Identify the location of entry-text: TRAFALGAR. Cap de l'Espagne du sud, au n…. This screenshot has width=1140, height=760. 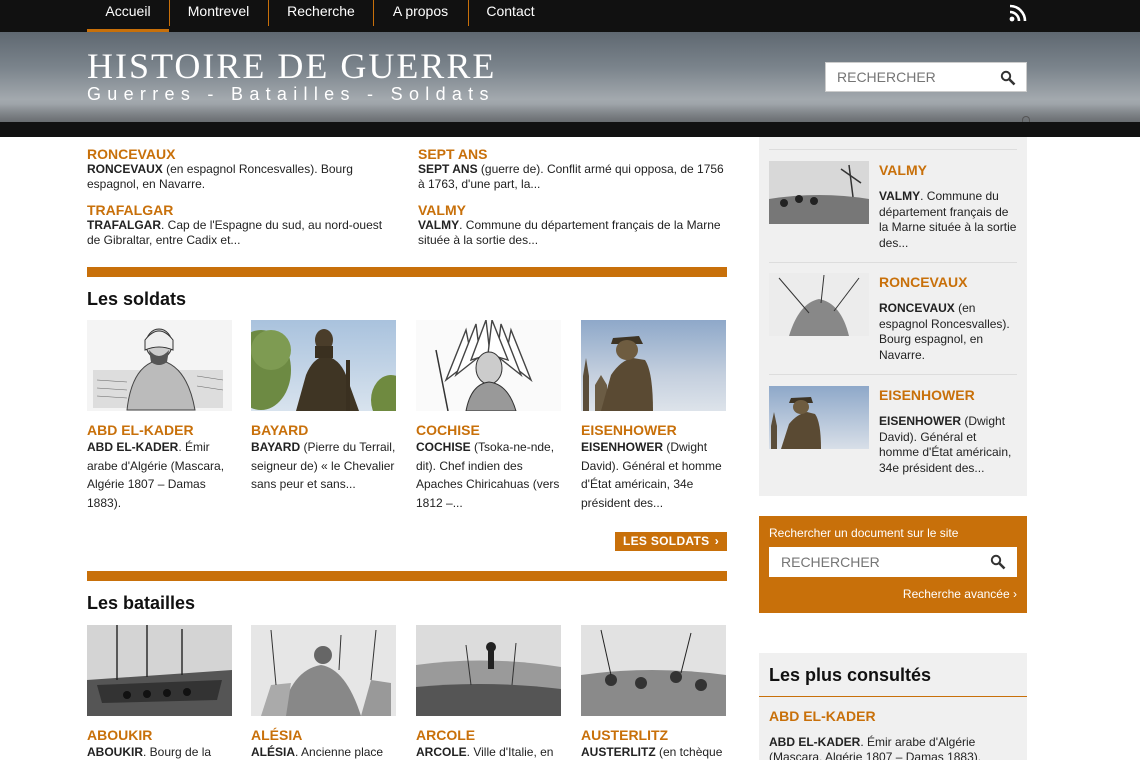
(239, 233).